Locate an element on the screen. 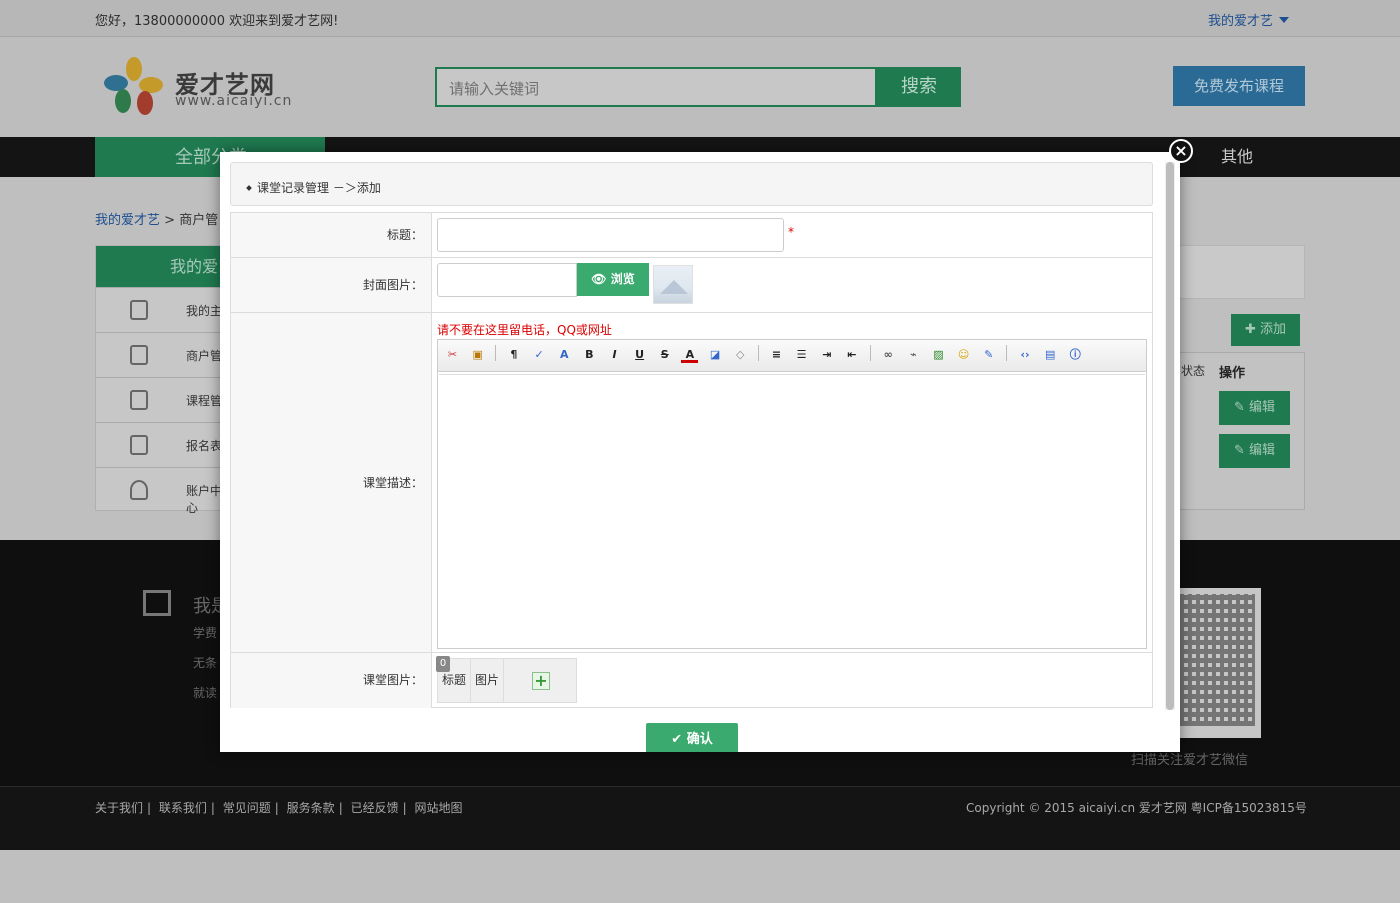  sidebar-item-course: 课程管 is located at coordinates (160, 399).